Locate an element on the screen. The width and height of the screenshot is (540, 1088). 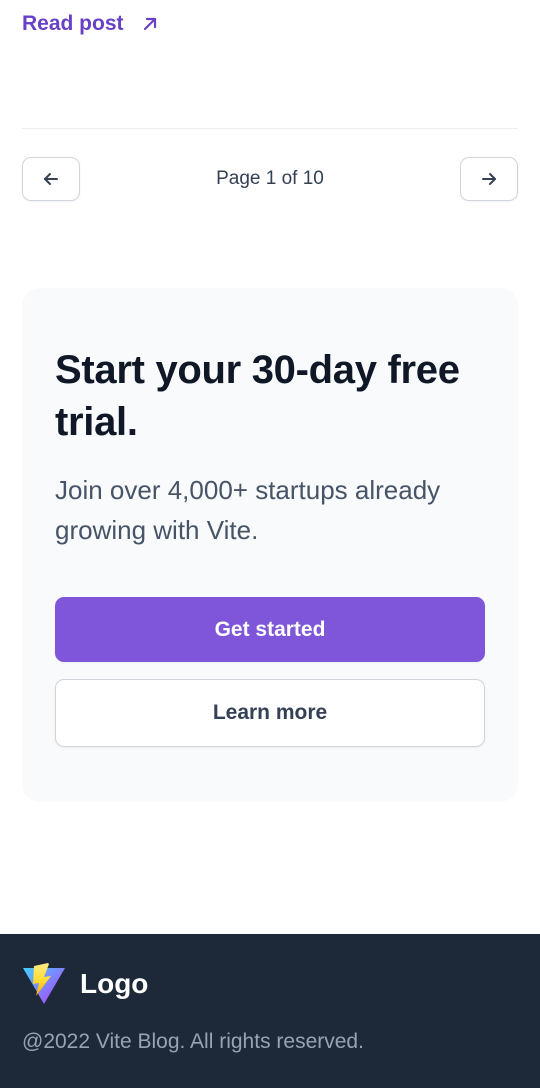
next-page-button is located at coordinates (489, 179).